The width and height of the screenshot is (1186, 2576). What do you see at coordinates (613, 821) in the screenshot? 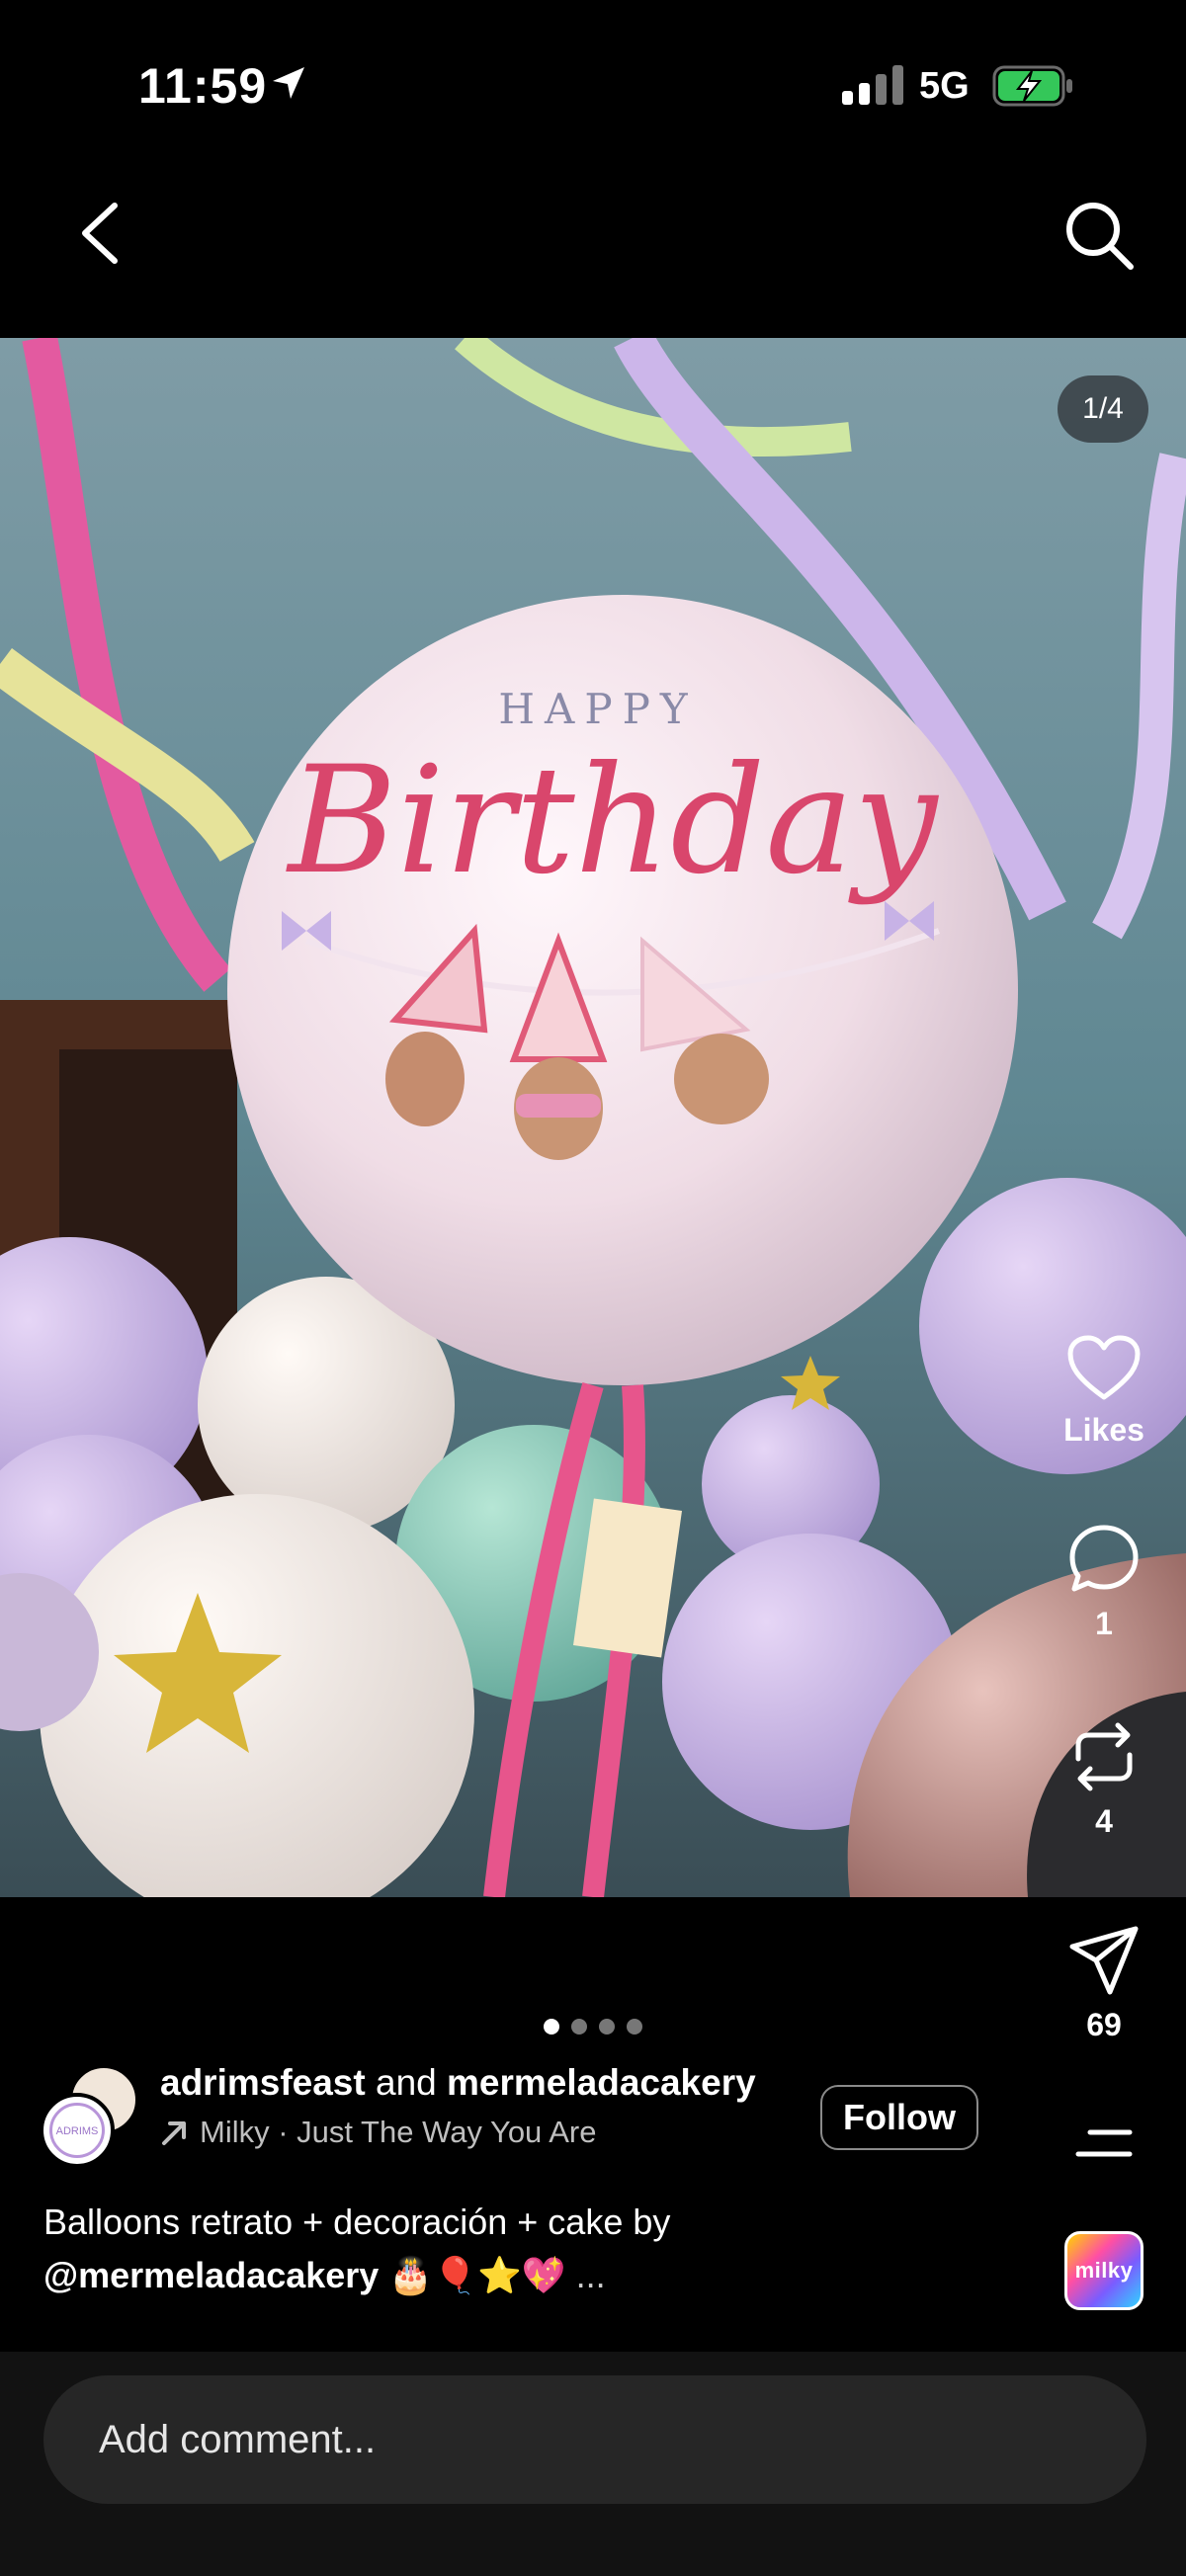
I see `photo-text-birthday: Birthday` at bounding box center [613, 821].